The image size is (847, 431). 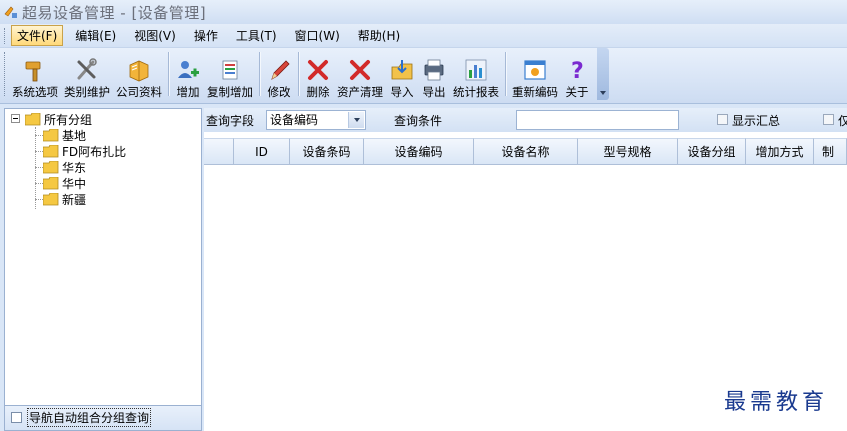 What do you see at coordinates (434, 70) in the screenshot?
I see `export-icon` at bounding box center [434, 70].